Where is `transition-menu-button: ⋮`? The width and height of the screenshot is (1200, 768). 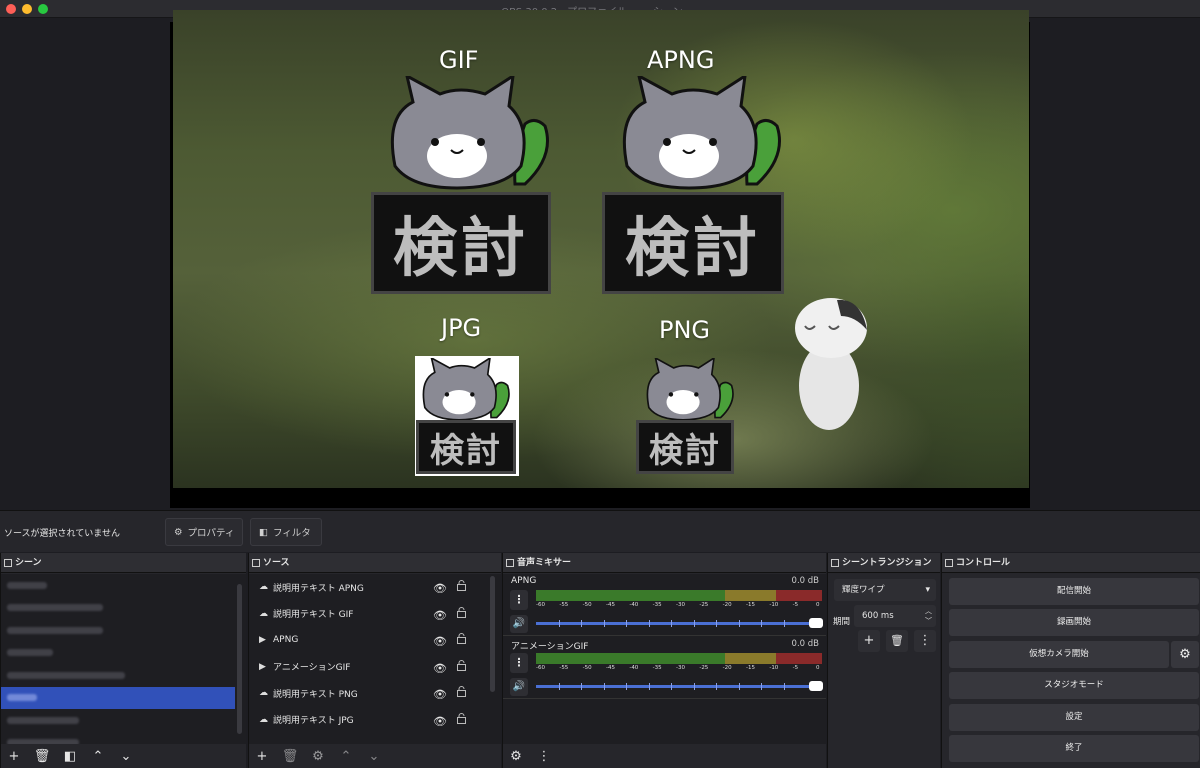 transition-menu-button: ⋮ is located at coordinates (925, 641).